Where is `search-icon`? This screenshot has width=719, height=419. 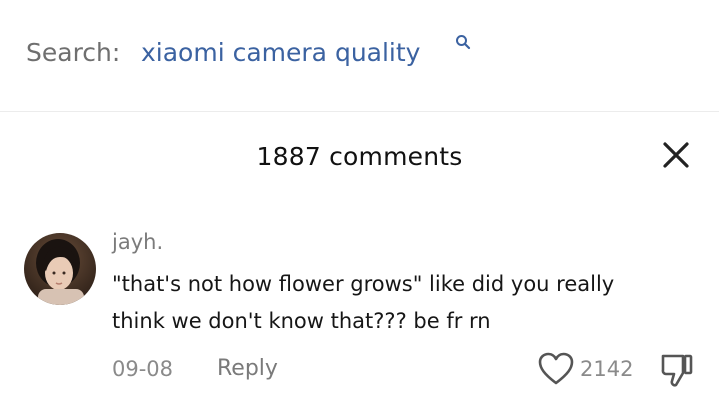 search-icon is located at coordinates (463, 42).